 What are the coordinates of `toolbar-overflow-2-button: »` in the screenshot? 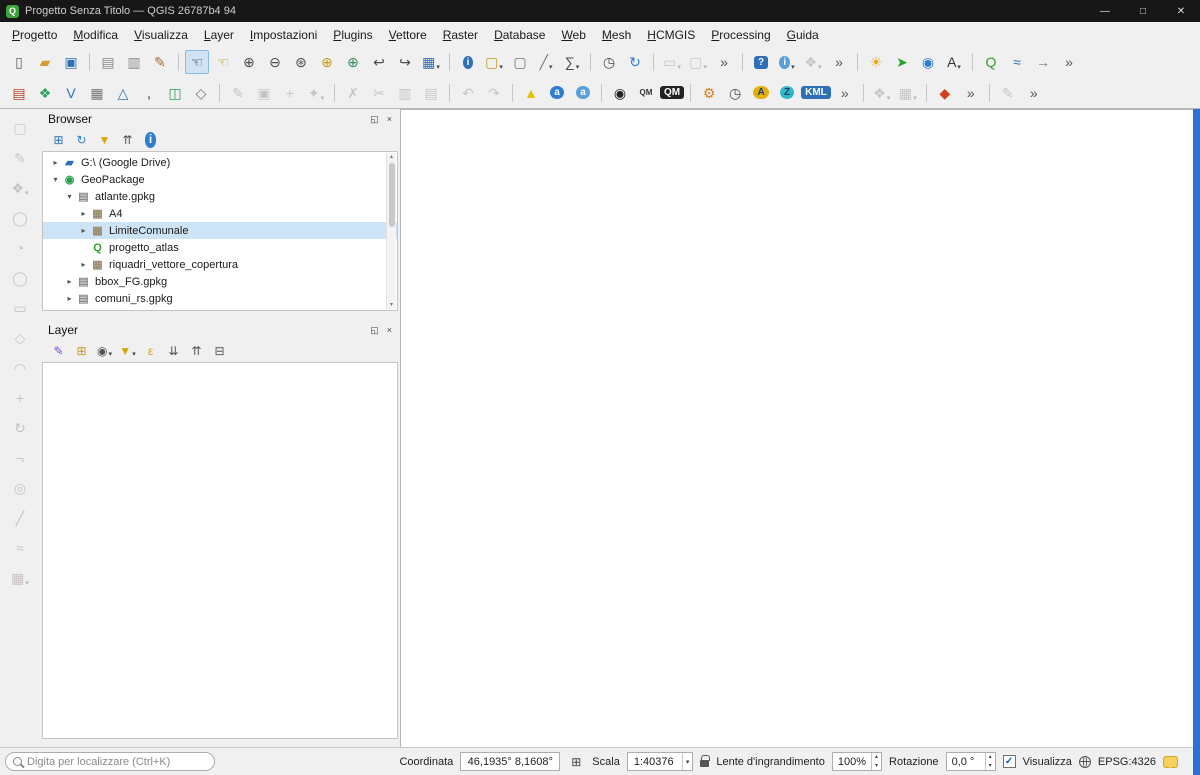 It's located at (839, 62).